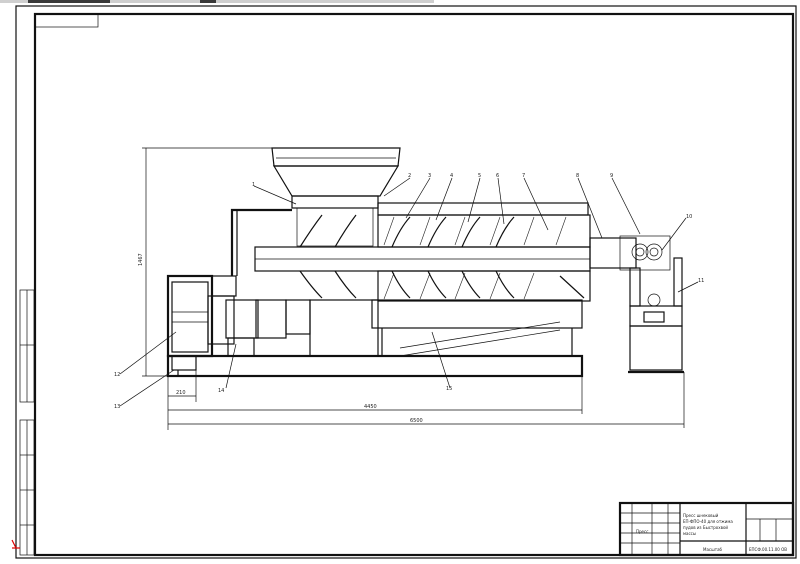 Image resolution: width=800 pixels, height=564 pixels. Describe the element at coordinates (370, 407) in the screenshot. I see `dim-length-inner: 4450` at that location.